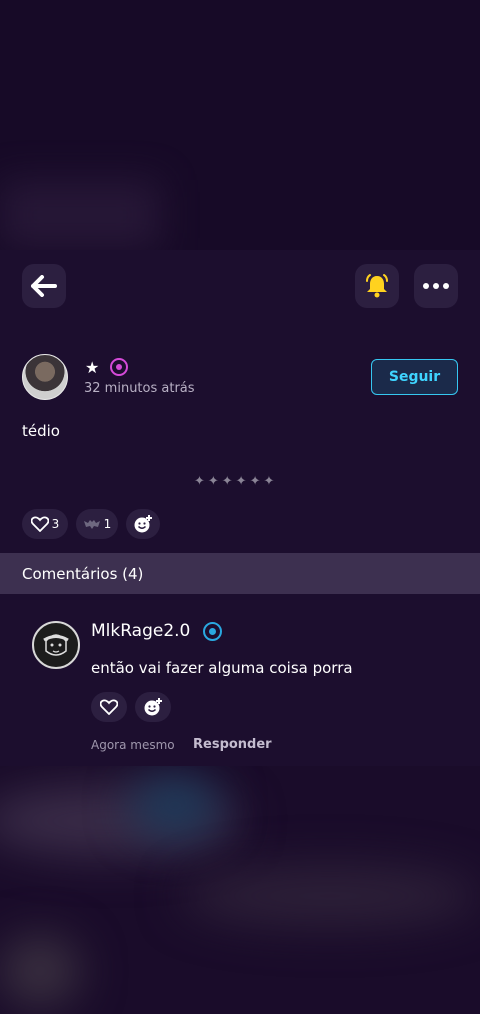  Describe the element at coordinates (139, 388) in the screenshot. I see `post-time: 32 minutos atrás` at that location.